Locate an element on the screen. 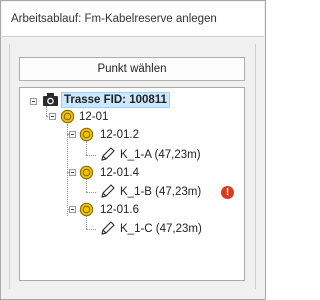 The height and width of the screenshot is (300, 320). tree-node-root-label: Trasse FID: 100811 is located at coordinates (115, 100).